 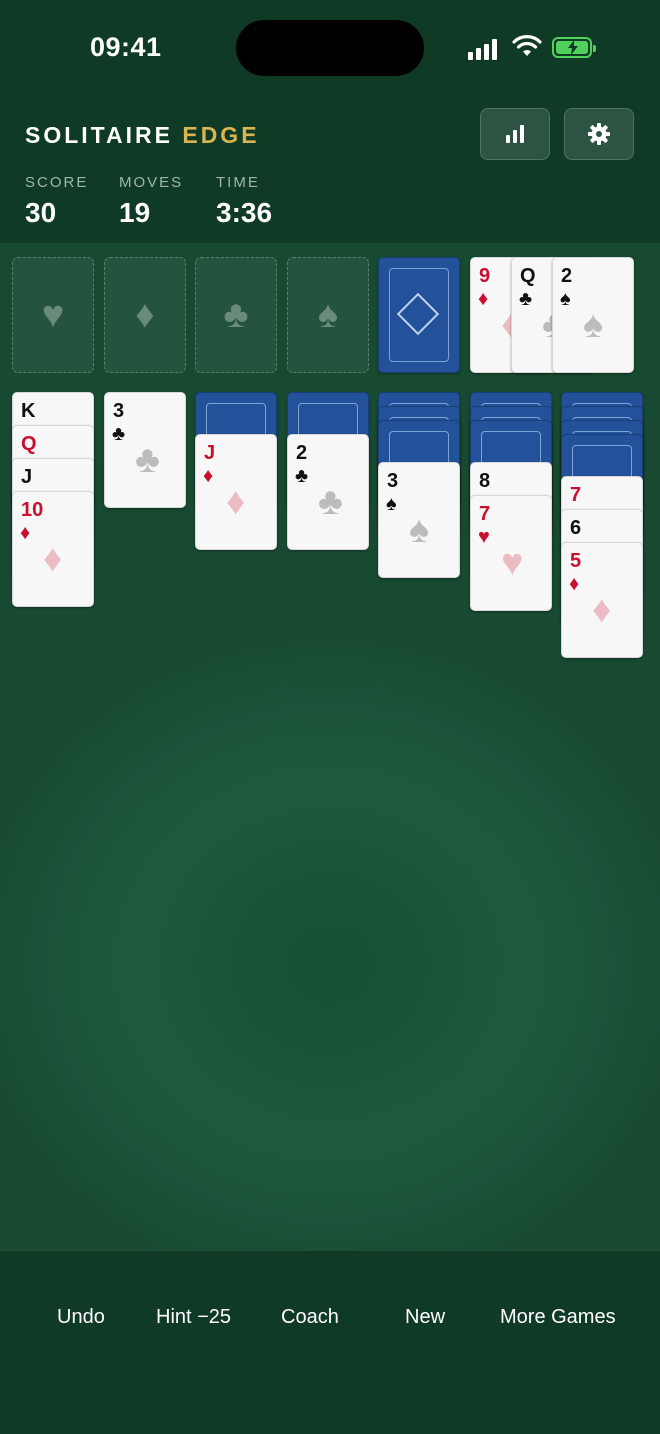 I want to click on settings-button, so click(x=599, y=134).